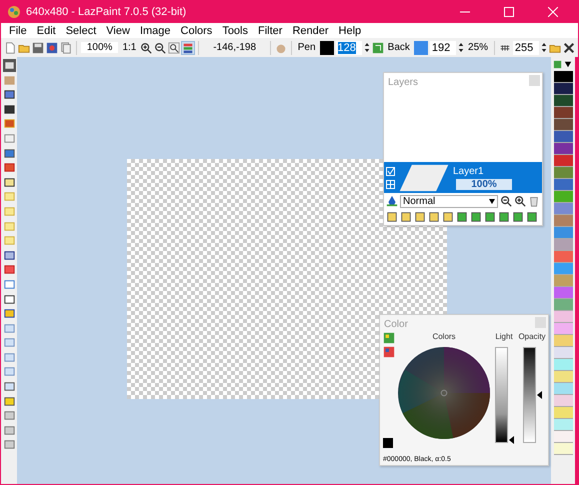 The image size is (579, 485). I want to click on layer-opacity: 100%, so click(484, 184).